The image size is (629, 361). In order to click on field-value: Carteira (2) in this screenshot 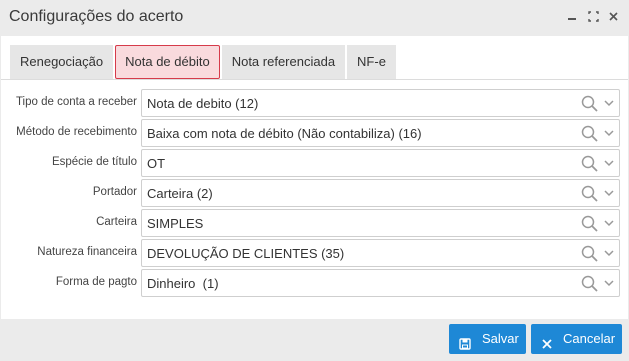, I will do `click(180, 193)`.